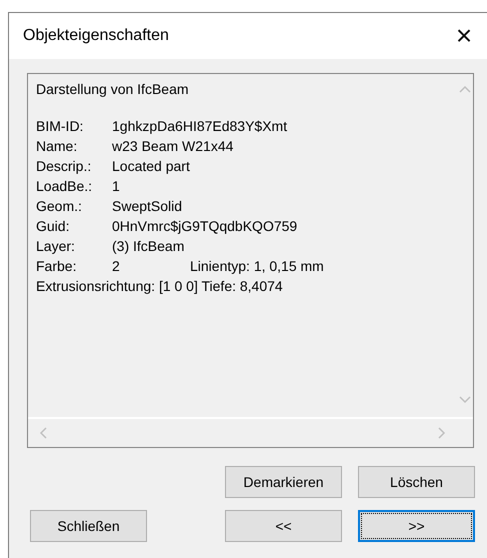 This screenshot has height=558, width=487. Describe the element at coordinates (88, 526) in the screenshot. I see `dialog-button: Schließen` at that location.